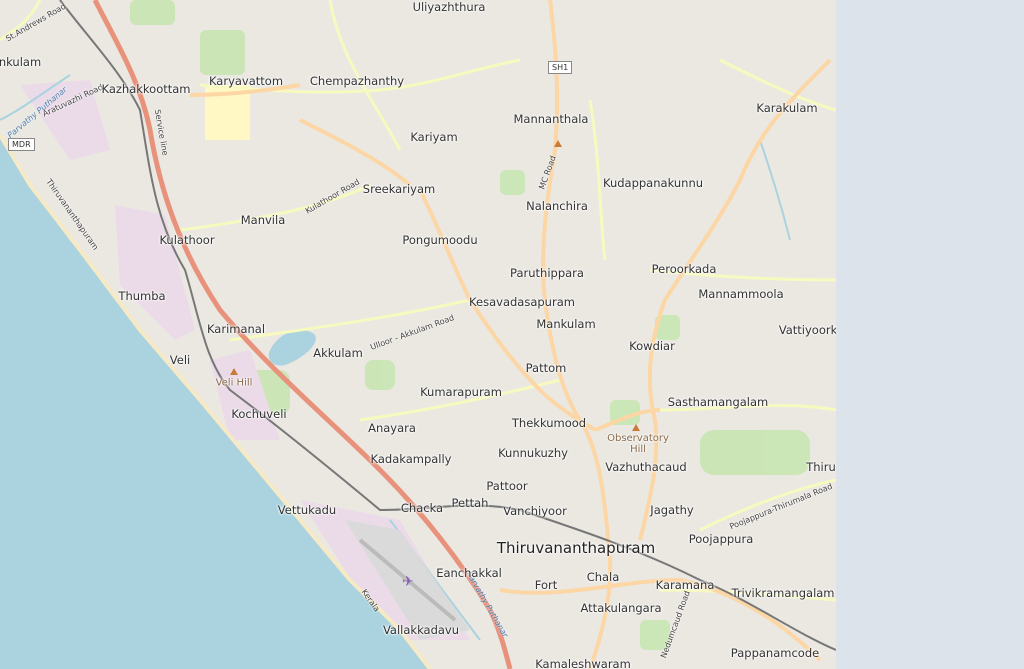 The width and height of the screenshot is (1024, 669). Describe the element at coordinates (234, 371) in the screenshot. I see `veli-hill-peak-icon` at that location.